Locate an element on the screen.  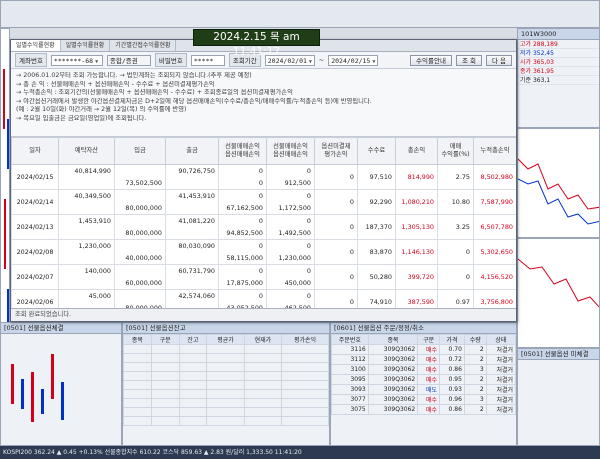
account-type-field: 종합/증권 is located at coordinates (128, 60).